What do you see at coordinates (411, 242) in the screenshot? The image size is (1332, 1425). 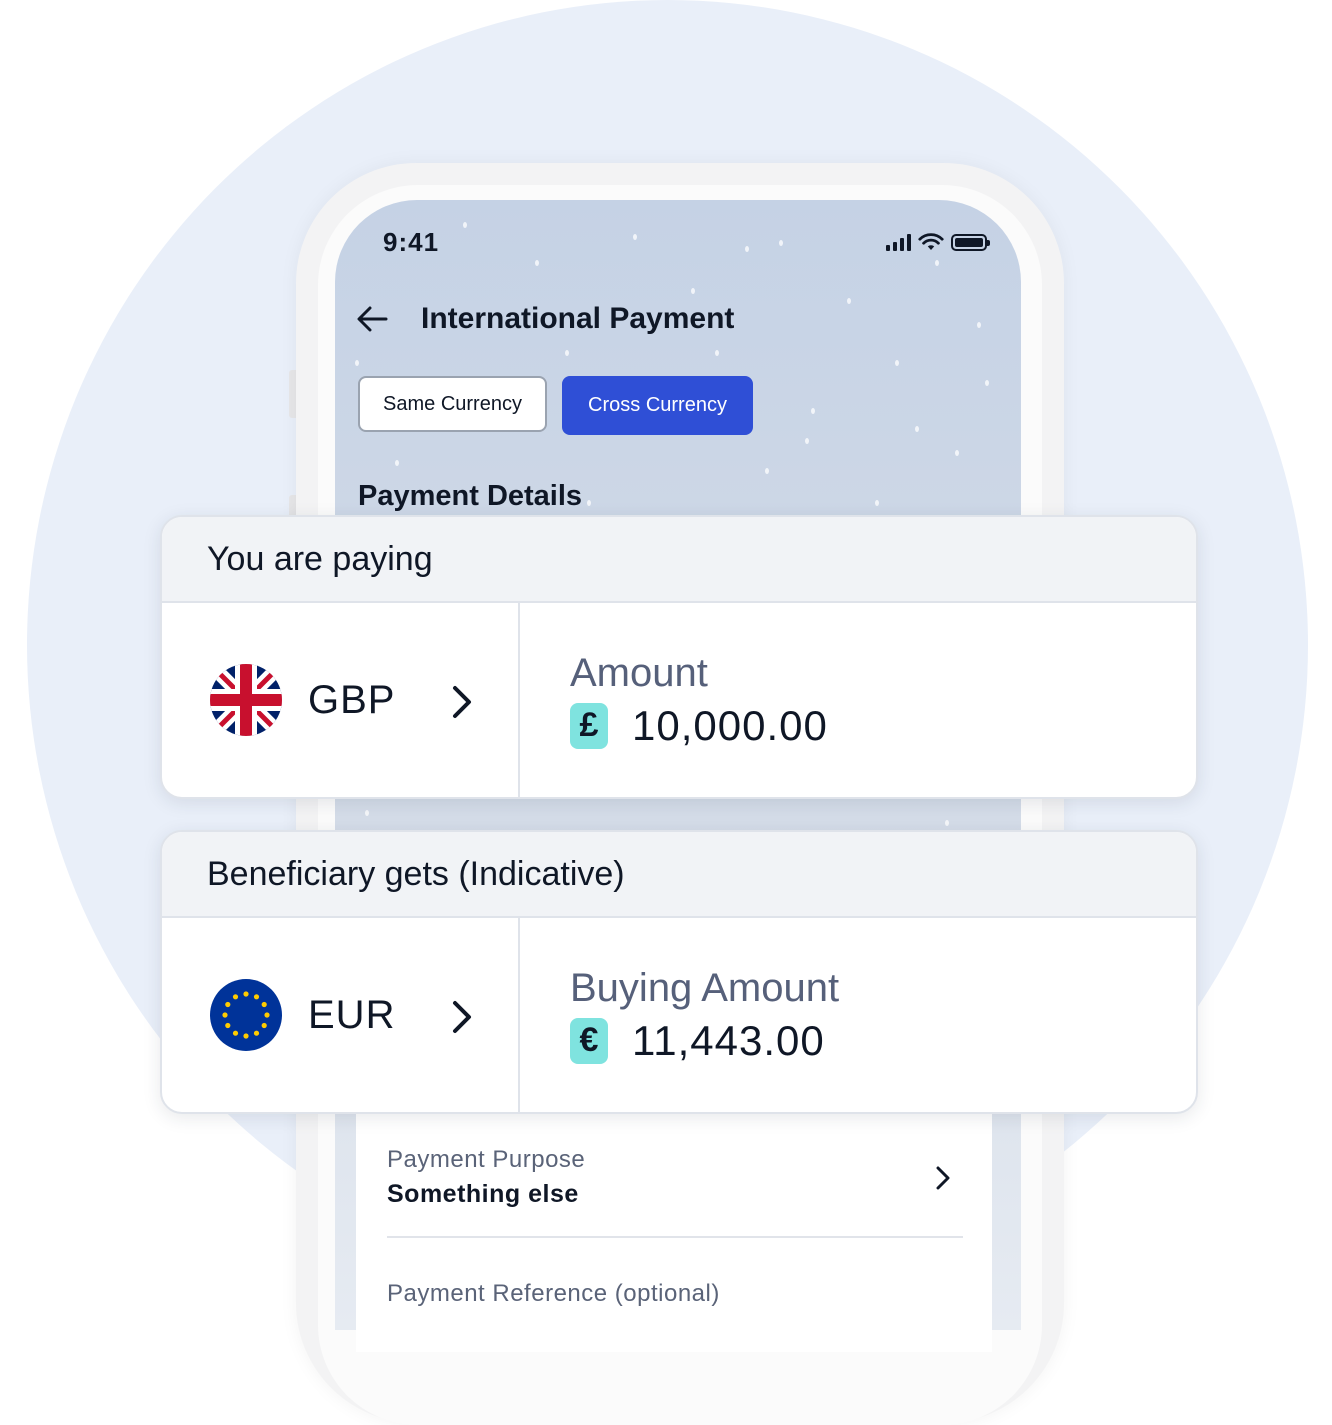 I see `status-time: 9:41` at bounding box center [411, 242].